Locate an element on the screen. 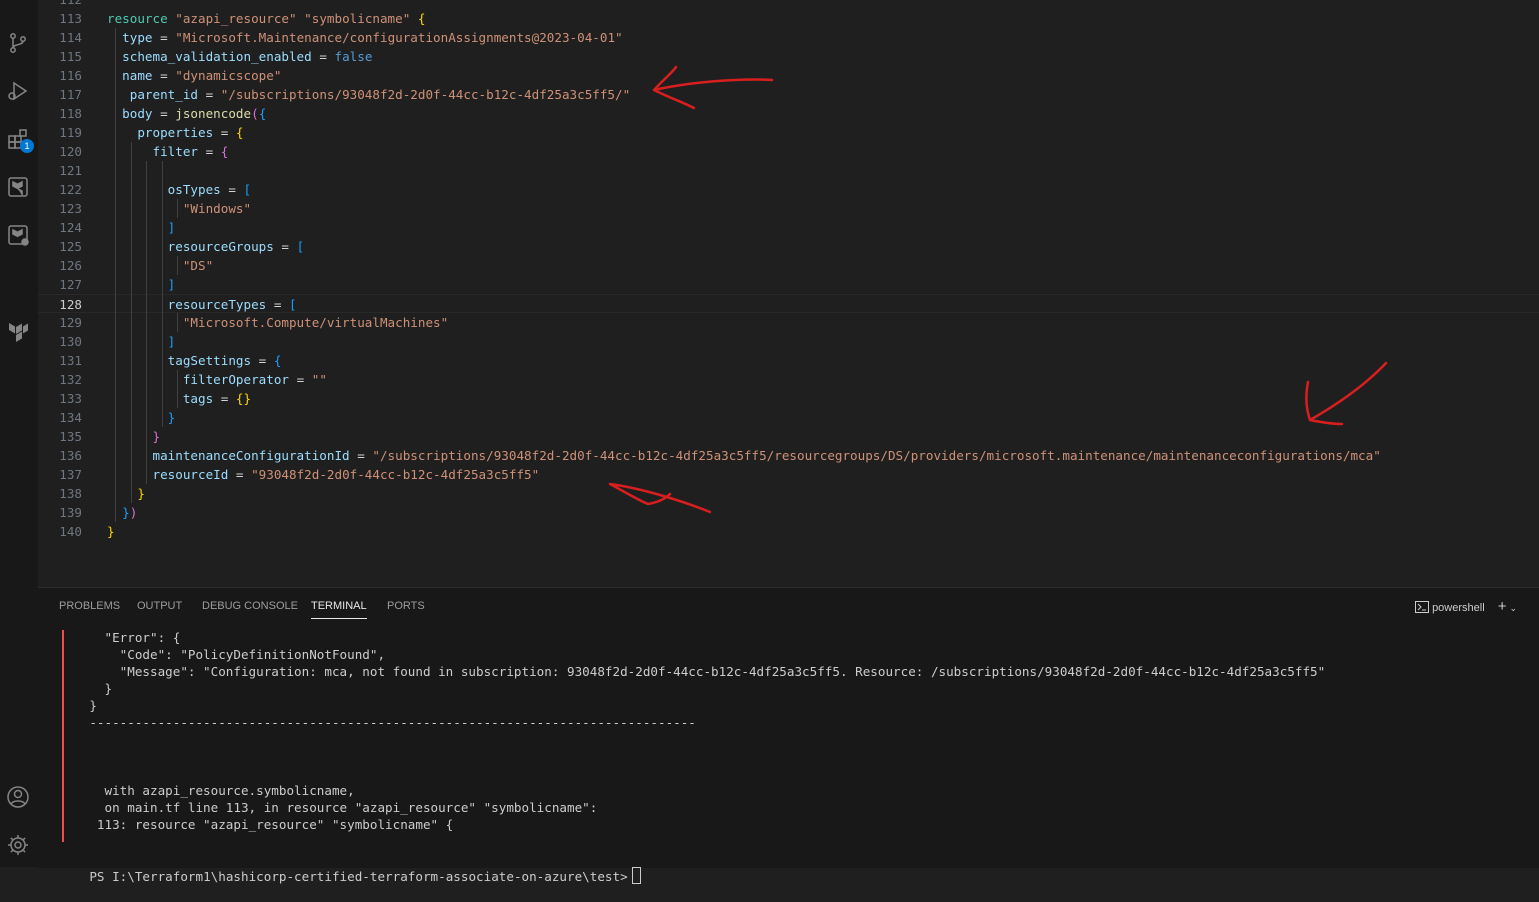  terminal-cursor is located at coordinates (636, 875).